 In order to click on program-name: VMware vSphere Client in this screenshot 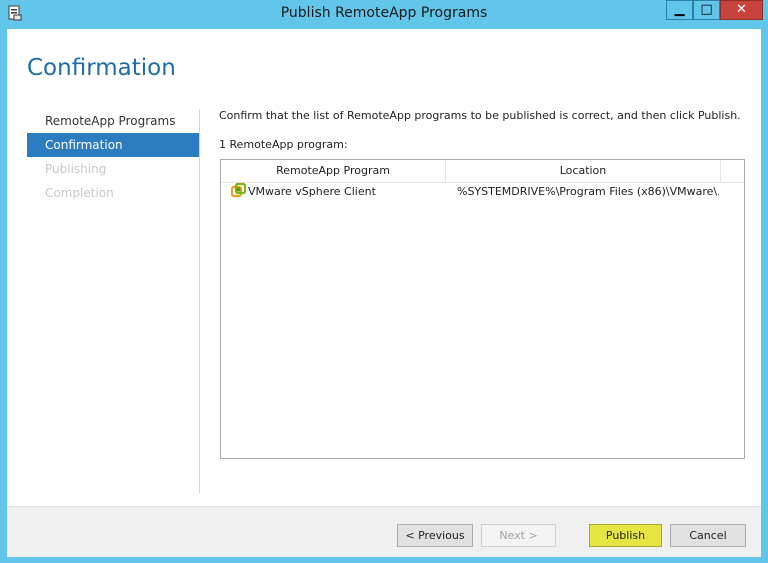, I will do `click(312, 191)`.